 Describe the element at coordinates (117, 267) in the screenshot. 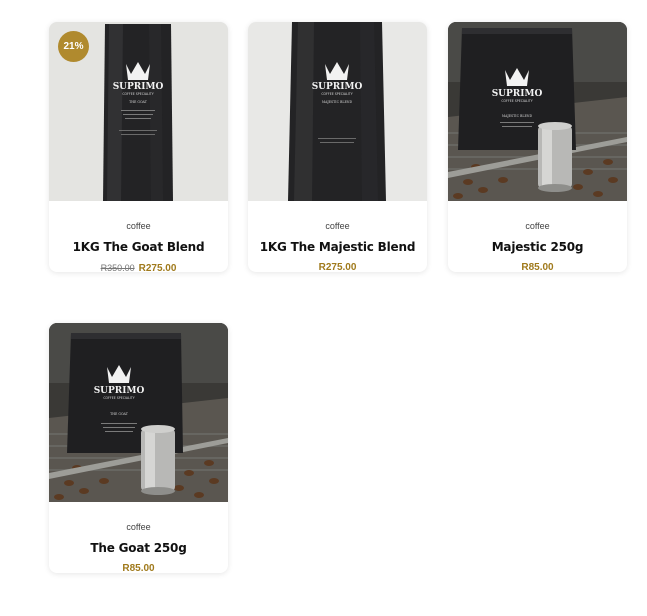

I see `old-price: R350.00` at that location.